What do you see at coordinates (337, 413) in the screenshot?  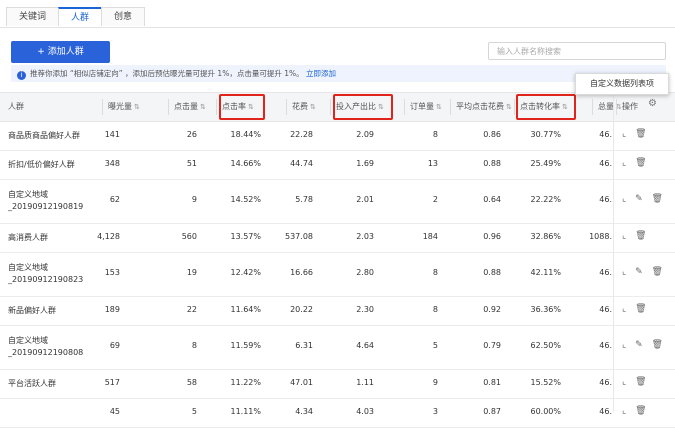 I see `table-row: 45 5 11.11% 4.34 4.03 3 0.87 60.00% 46. ⌞ 🗑` at bounding box center [337, 413].